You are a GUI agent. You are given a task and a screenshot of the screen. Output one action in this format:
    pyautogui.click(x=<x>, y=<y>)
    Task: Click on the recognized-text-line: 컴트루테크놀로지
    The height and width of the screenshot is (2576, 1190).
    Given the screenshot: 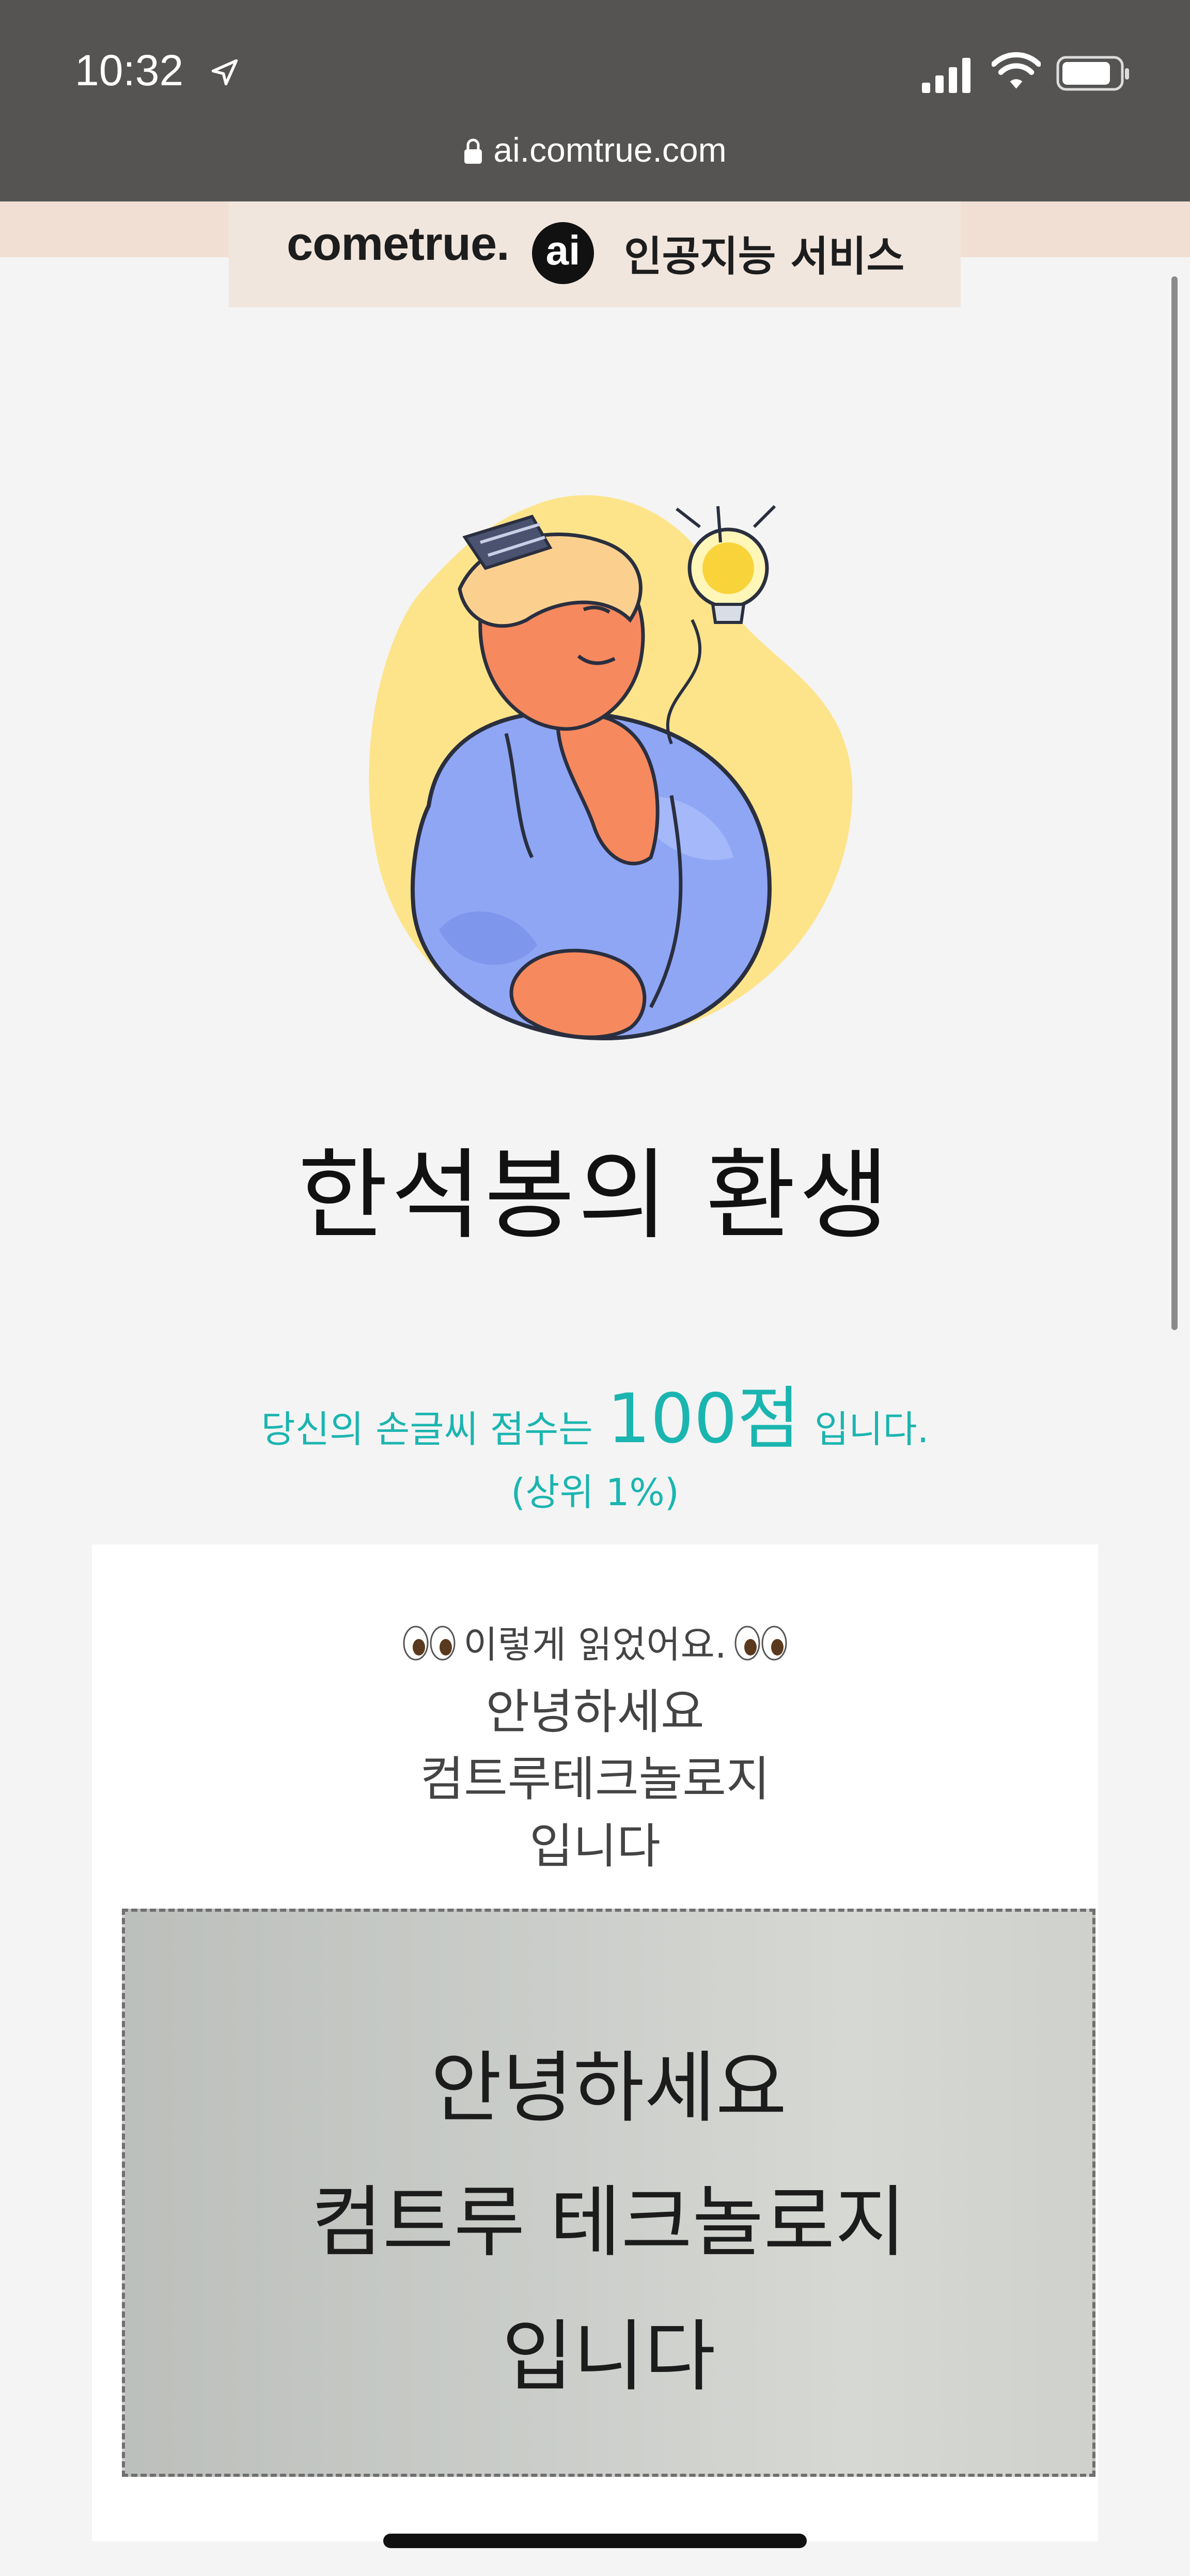 What is the action you would take?
    pyautogui.click(x=595, y=1780)
    